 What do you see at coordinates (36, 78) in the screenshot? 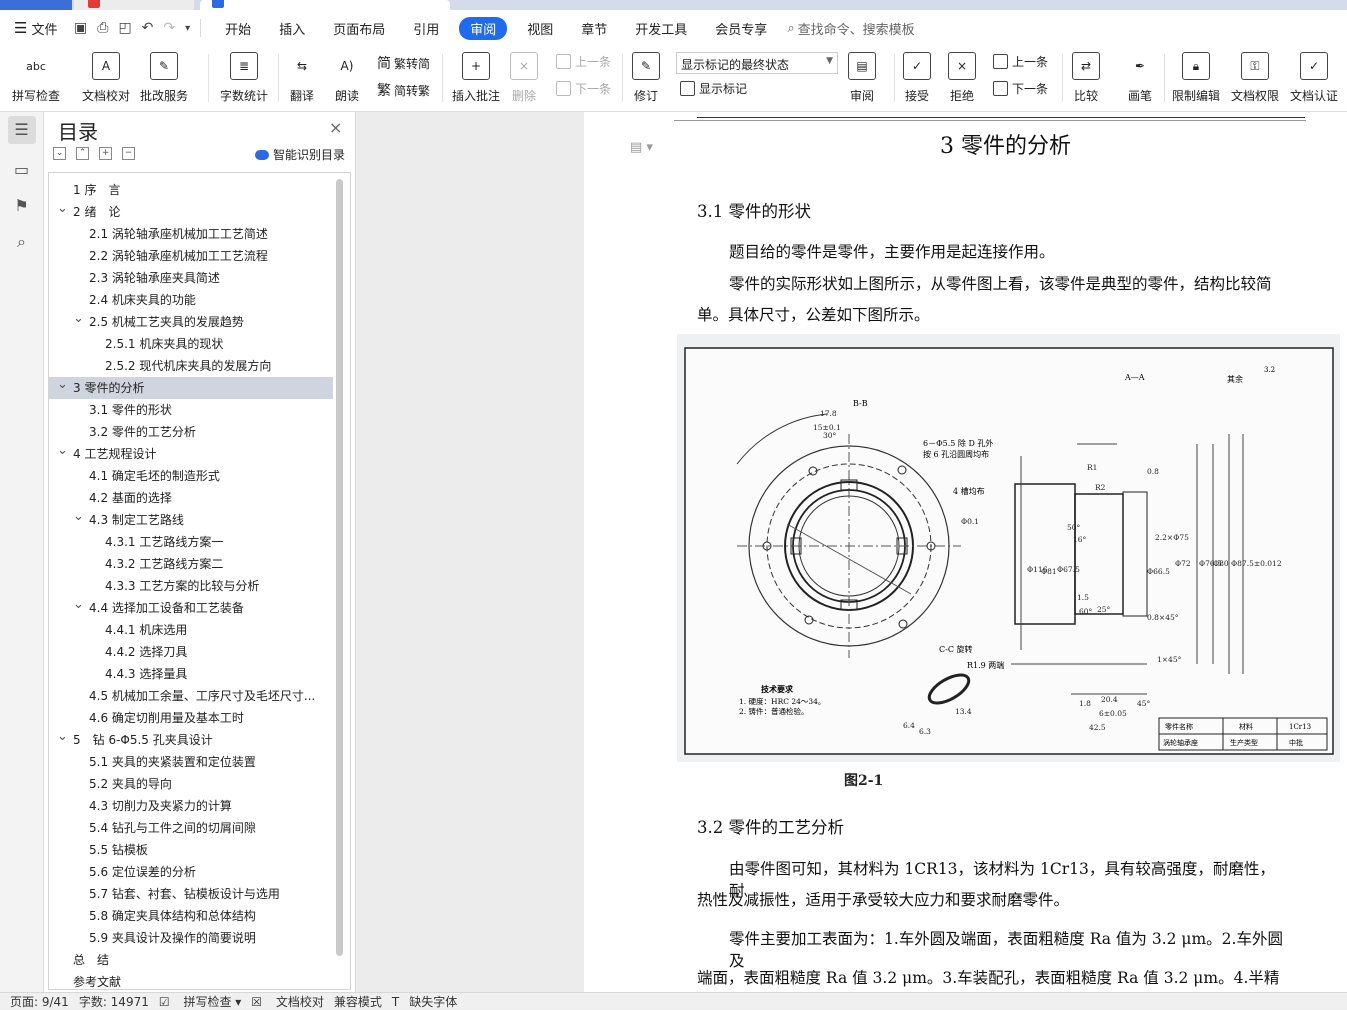
I see `spell-check-button: abc 拼写检查` at bounding box center [36, 78].